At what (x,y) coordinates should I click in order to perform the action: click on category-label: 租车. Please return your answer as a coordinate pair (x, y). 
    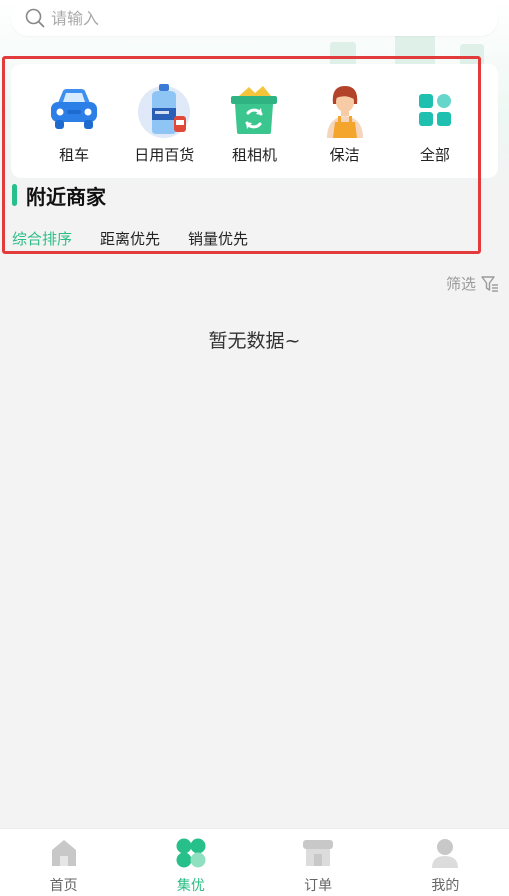
    Looking at the image, I should click on (74, 155).